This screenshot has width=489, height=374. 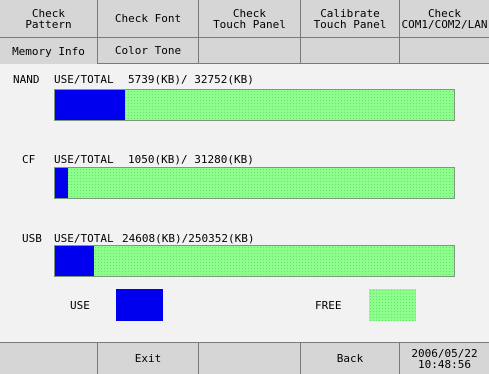 What do you see at coordinates (49, 19) in the screenshot?
I see `tab-check-pattern: Check Pattern` at bounding box center [49, 19].